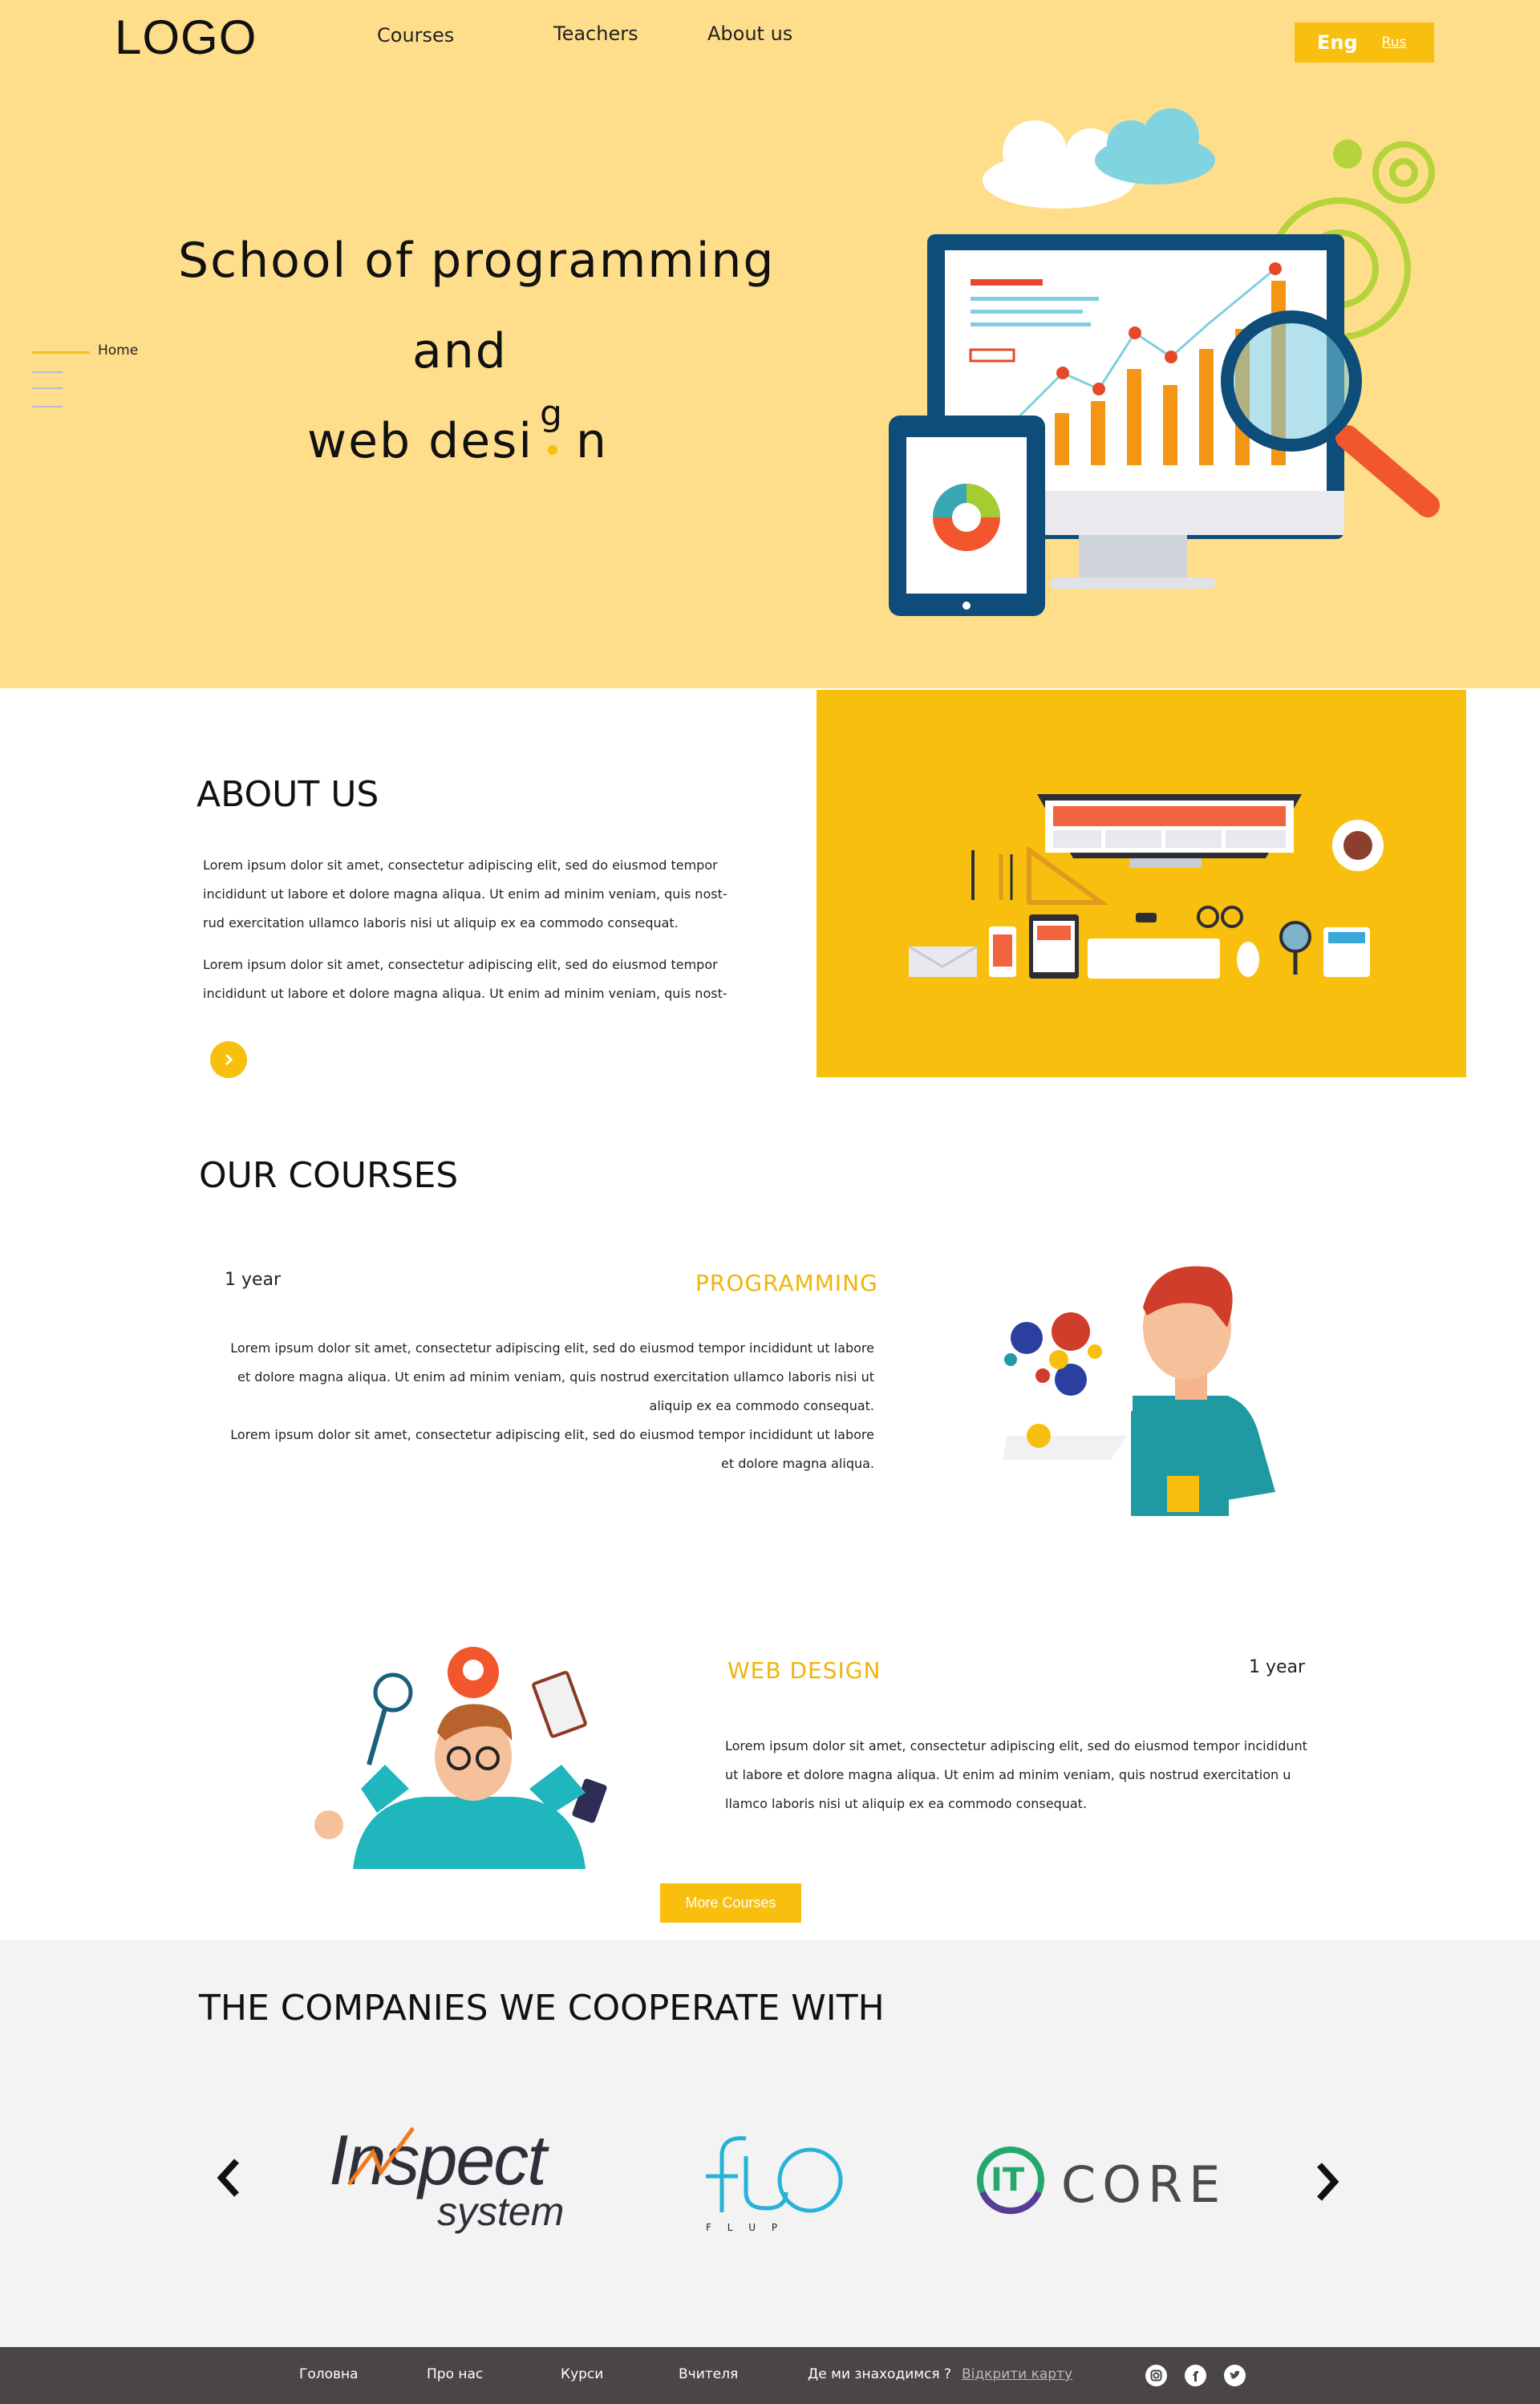 Image resolution: width=1540 pixels, height=2404 pixels. What do you see at coordinates (542, 2009) in the screenshot?
I see `companies-title: THE COMPANIES WE COOPERATE WITH` at bounding box center [542, 2009].